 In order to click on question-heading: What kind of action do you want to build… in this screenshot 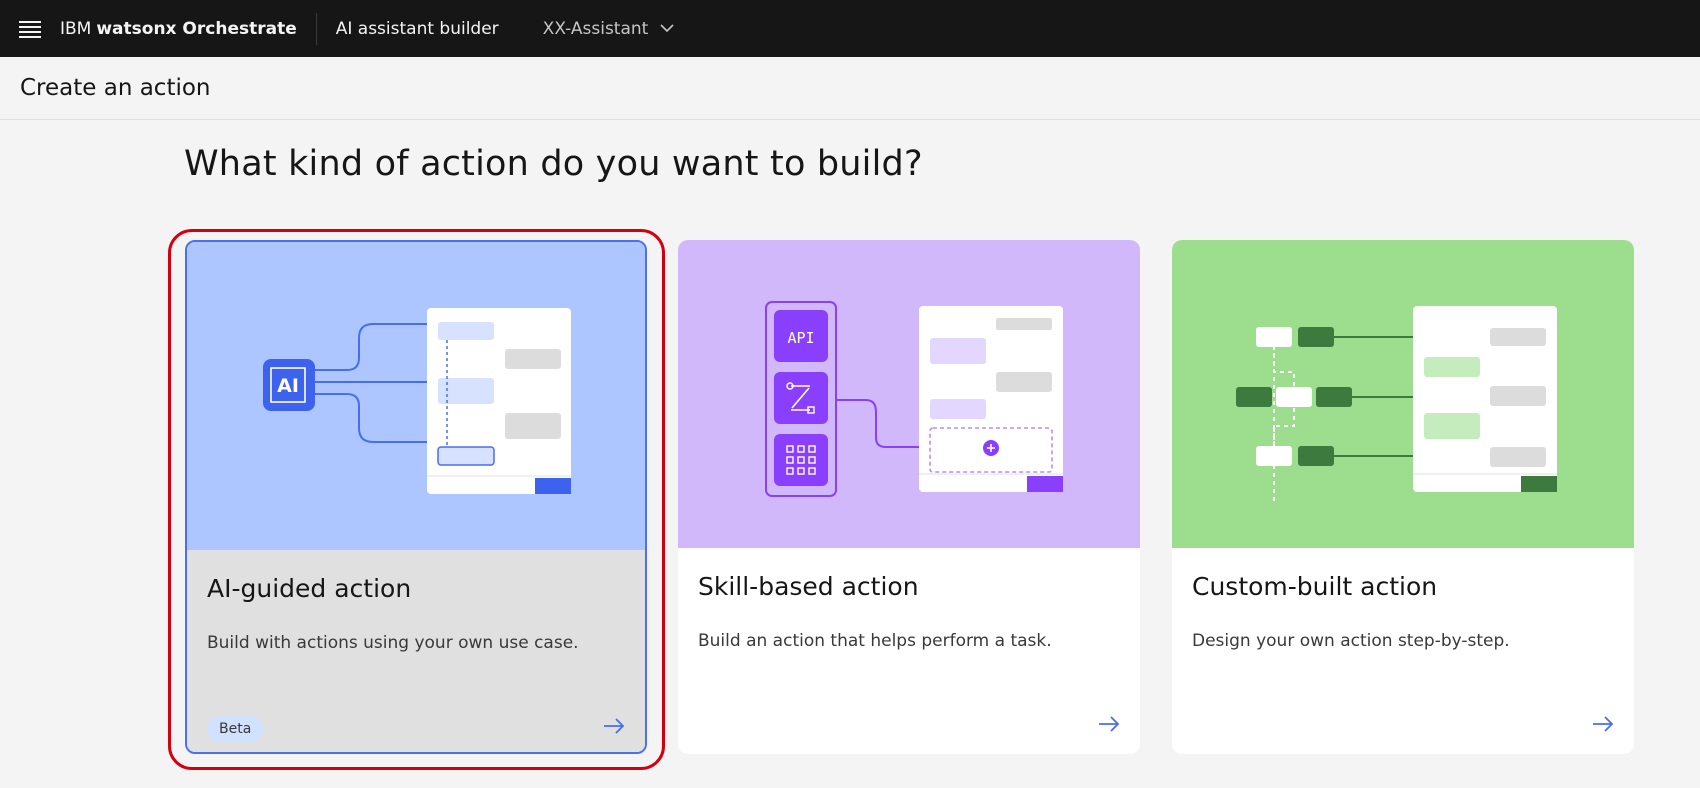, I will do `click(553, 164)`.